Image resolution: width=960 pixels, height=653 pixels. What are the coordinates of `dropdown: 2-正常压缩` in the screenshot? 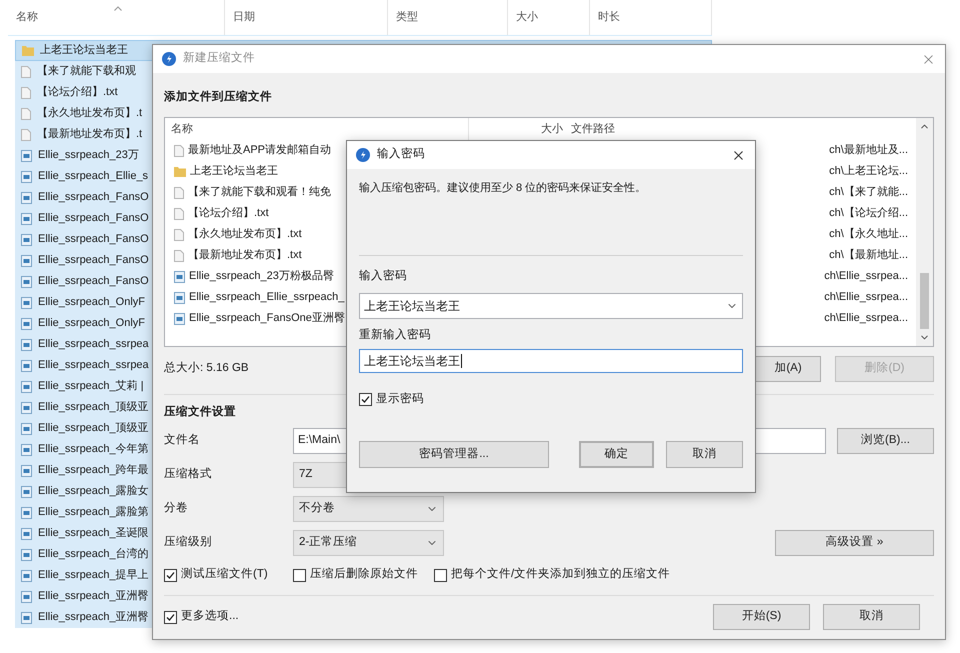 It's located at (368, 543).